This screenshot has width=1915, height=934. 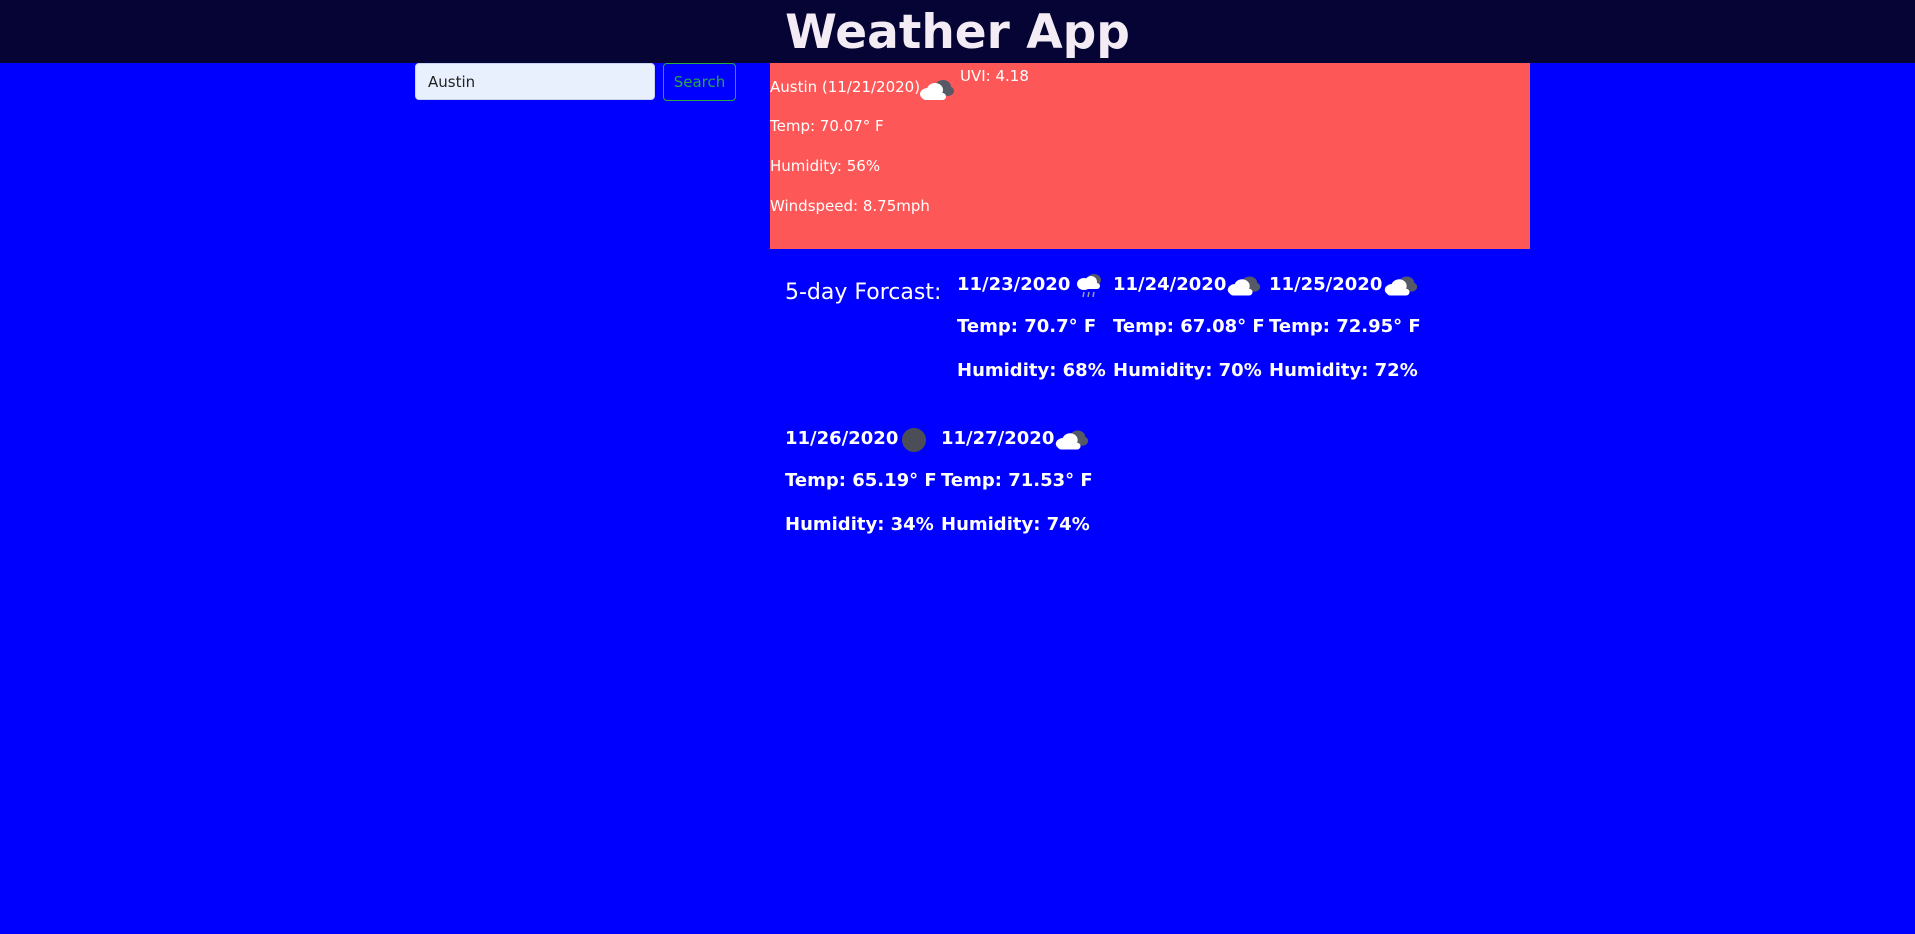 What do you see at coordinates (845, 87) in the screenshot?
I see `current-city-date: Austin (11/21/2020)` at bounding box center [845, 87].